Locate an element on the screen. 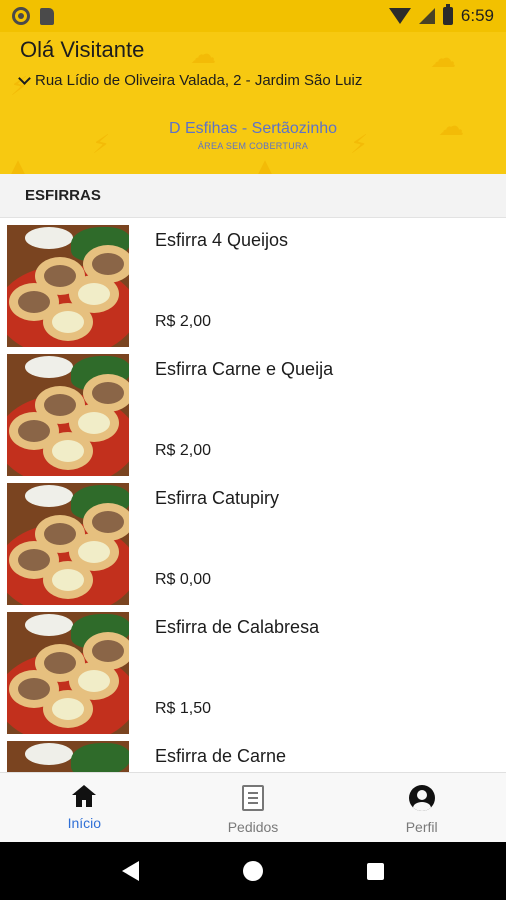  orders-icon is located at coordinates (253, 798).